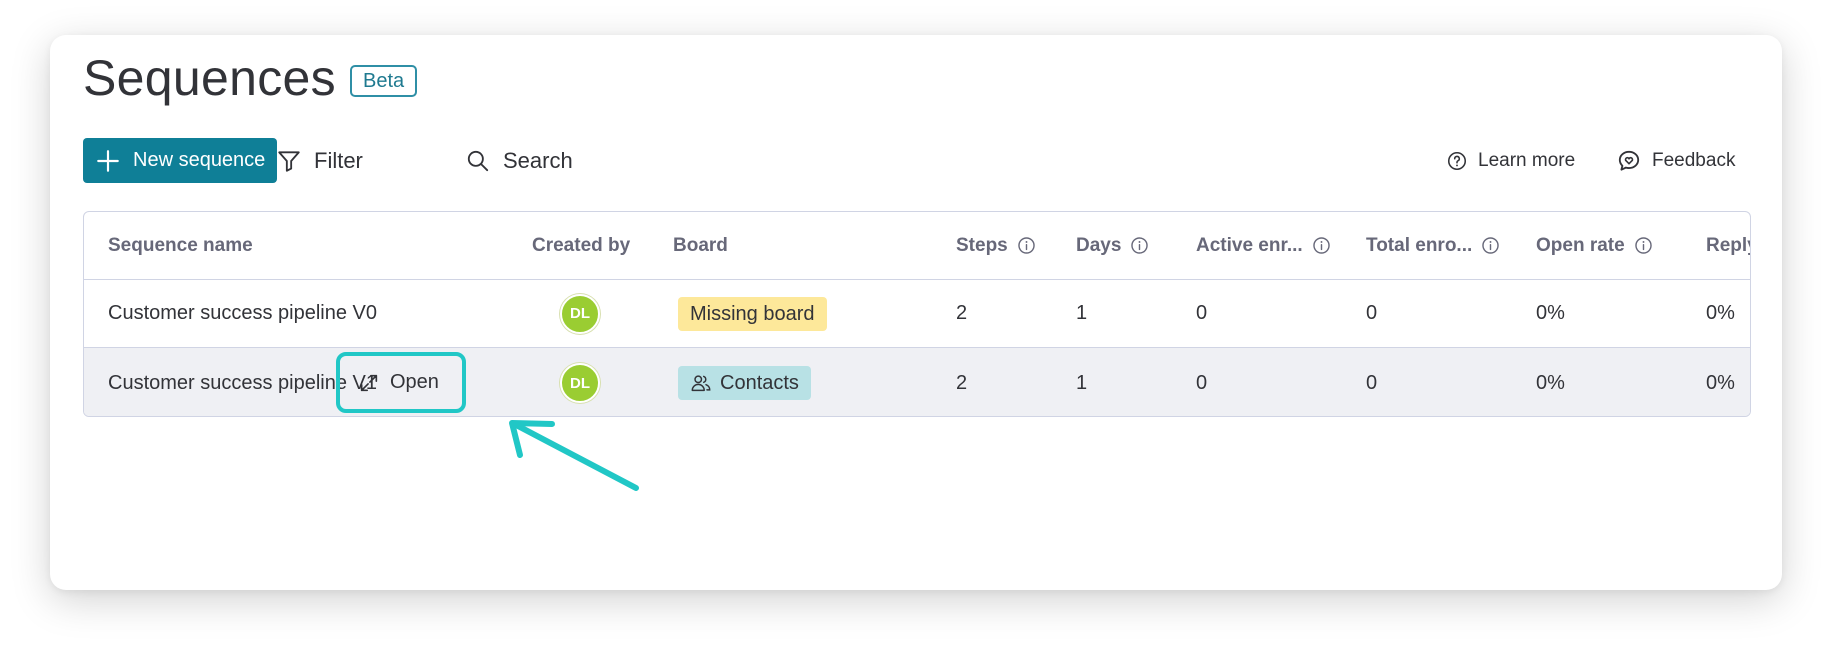 This screenshot has width=1832, height=655. What do you see at coordinates (209, 78) in the screenshot?
I see `page-title: Sequences` at bounding box center [209, 78].